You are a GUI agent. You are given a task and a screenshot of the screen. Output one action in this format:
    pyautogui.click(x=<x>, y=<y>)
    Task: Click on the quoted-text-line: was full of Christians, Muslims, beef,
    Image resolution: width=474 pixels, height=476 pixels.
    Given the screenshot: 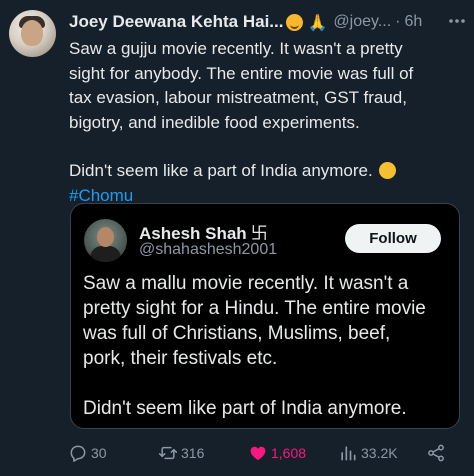 What is the action you would take?
    pyautogui.click(x=237, y=333)
    